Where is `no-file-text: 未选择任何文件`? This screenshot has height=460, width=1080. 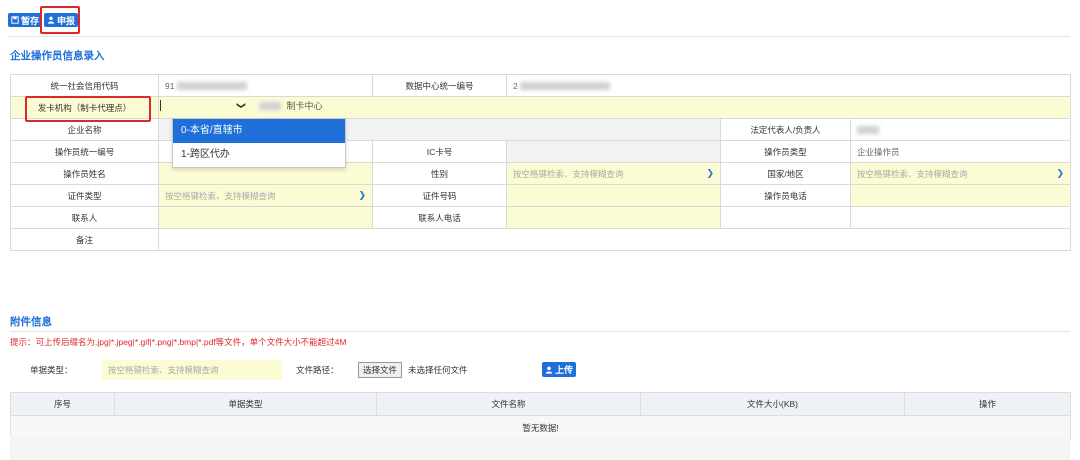
no-file-text: 未选择任何文件 is located at coordinates (438, 370).